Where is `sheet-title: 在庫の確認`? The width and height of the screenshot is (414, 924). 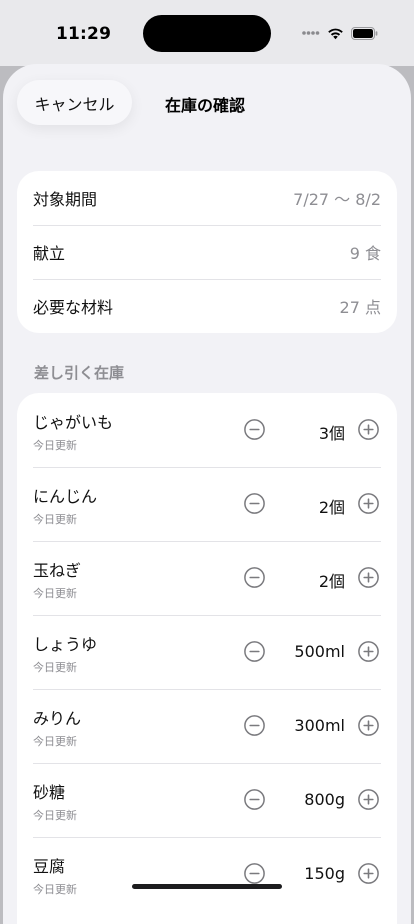 sheet-title: 在庫の確認 is located at coordinates (205, 105).